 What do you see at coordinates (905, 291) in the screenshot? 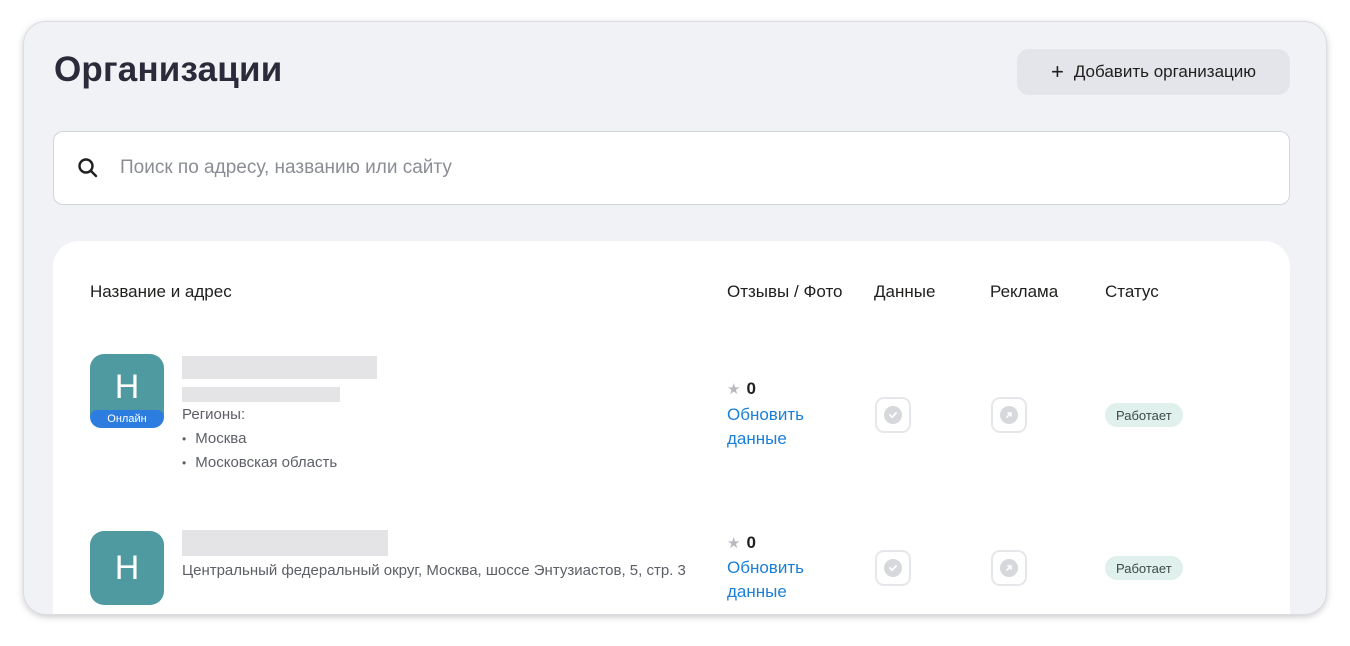
I see `column-header-data: Данные` at bounding box center [905, 291].